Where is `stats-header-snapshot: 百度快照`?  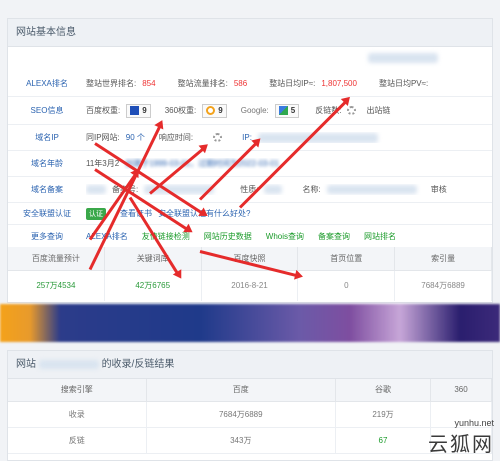
stats-header-snapshot: 百度快照 is located at coordinates (250, 259).